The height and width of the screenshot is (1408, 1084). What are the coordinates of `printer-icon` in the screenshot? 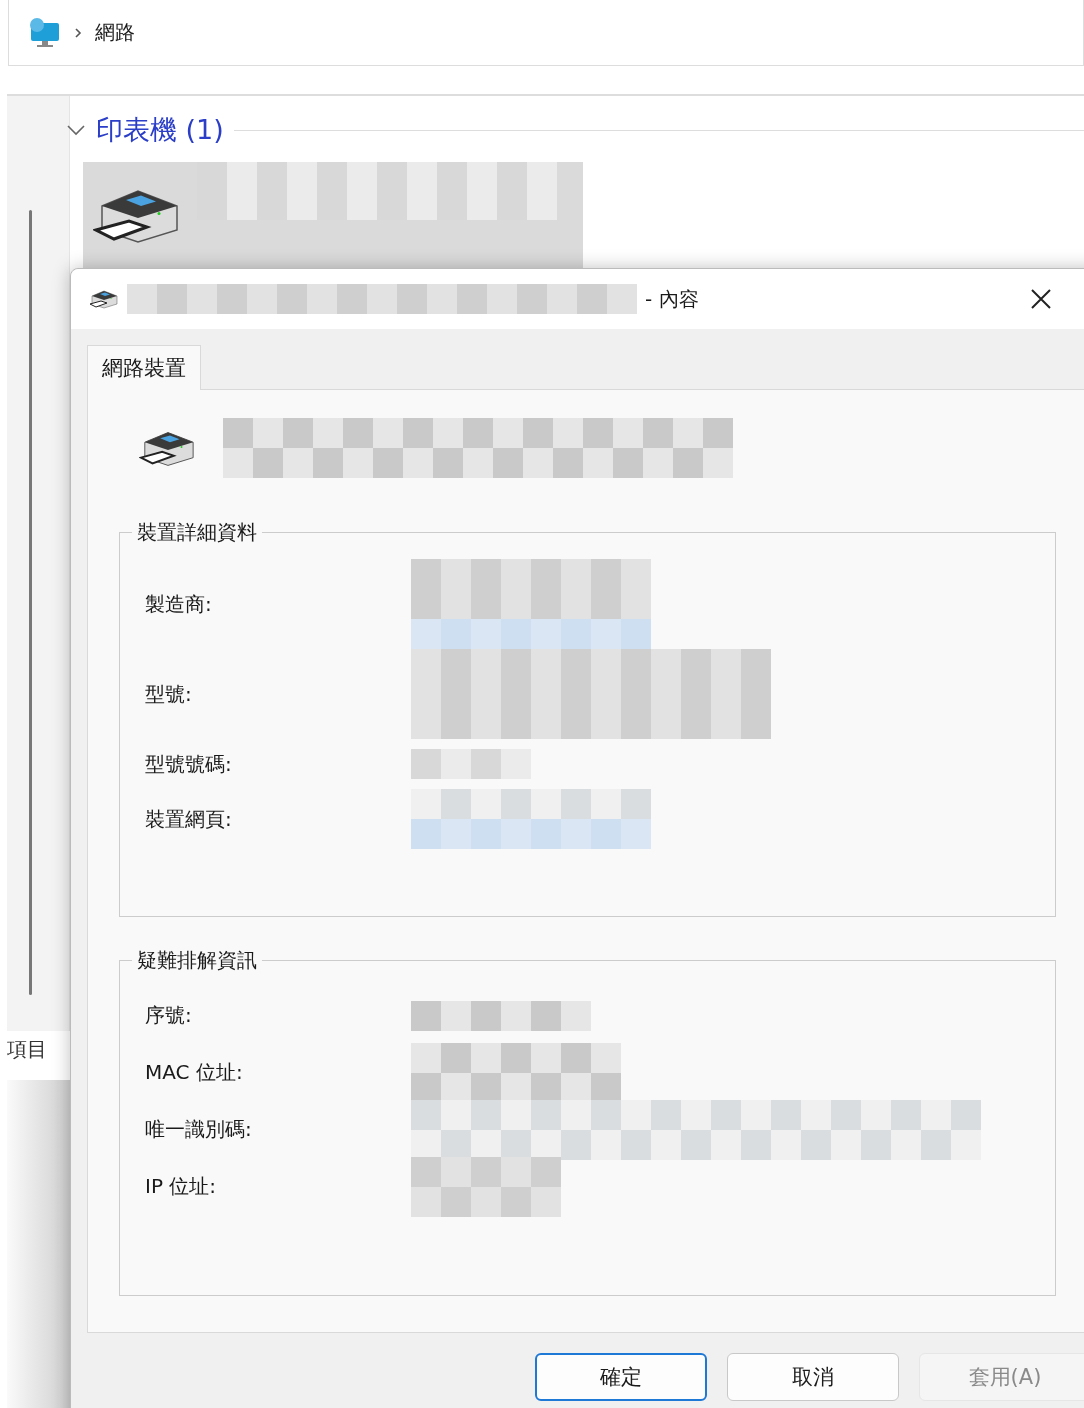 It's located at (104, 299).